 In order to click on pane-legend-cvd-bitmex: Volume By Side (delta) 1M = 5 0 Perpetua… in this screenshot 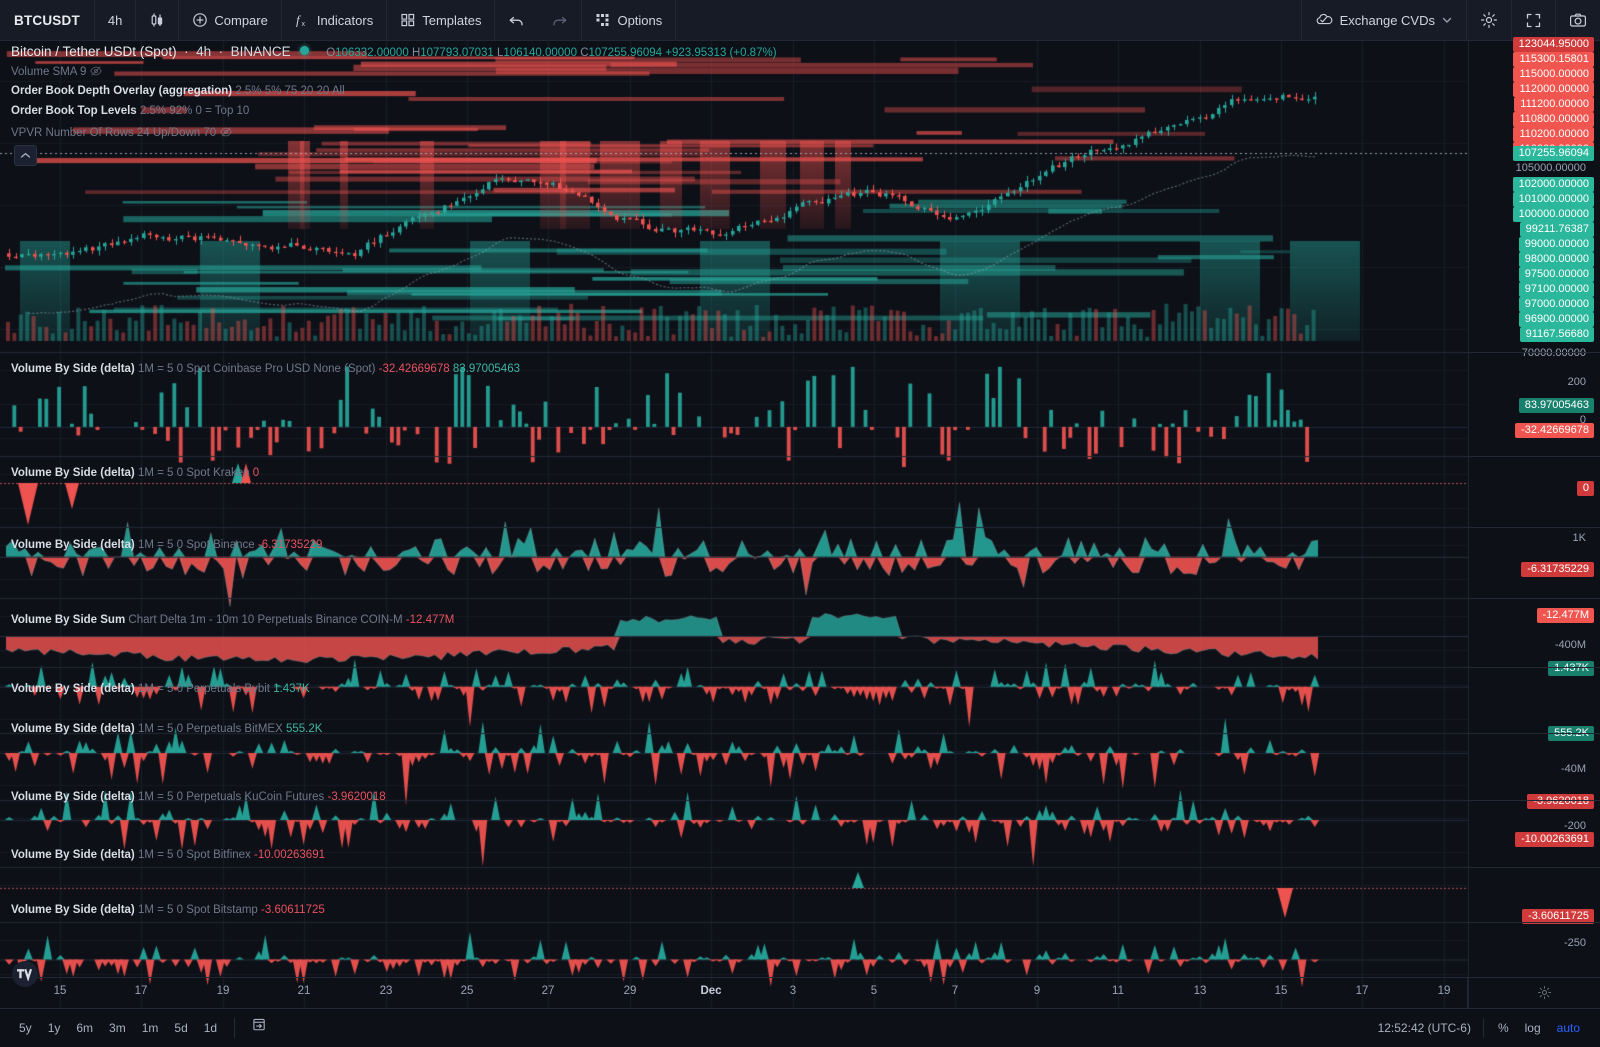, I will do `click(166, 729)`.